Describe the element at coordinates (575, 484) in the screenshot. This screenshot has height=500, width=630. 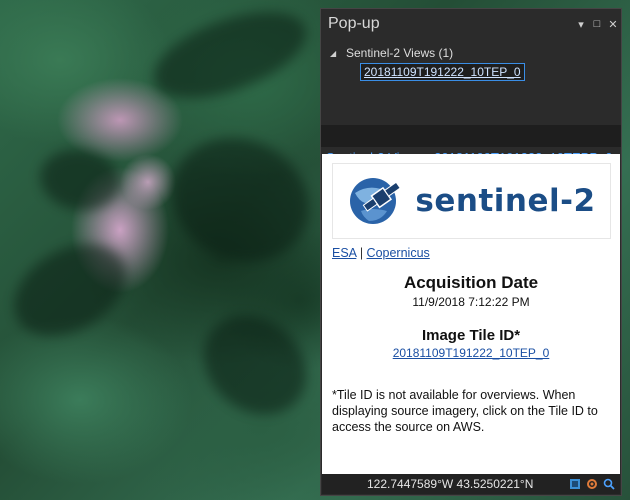
I see `map-export-icon` at that location.